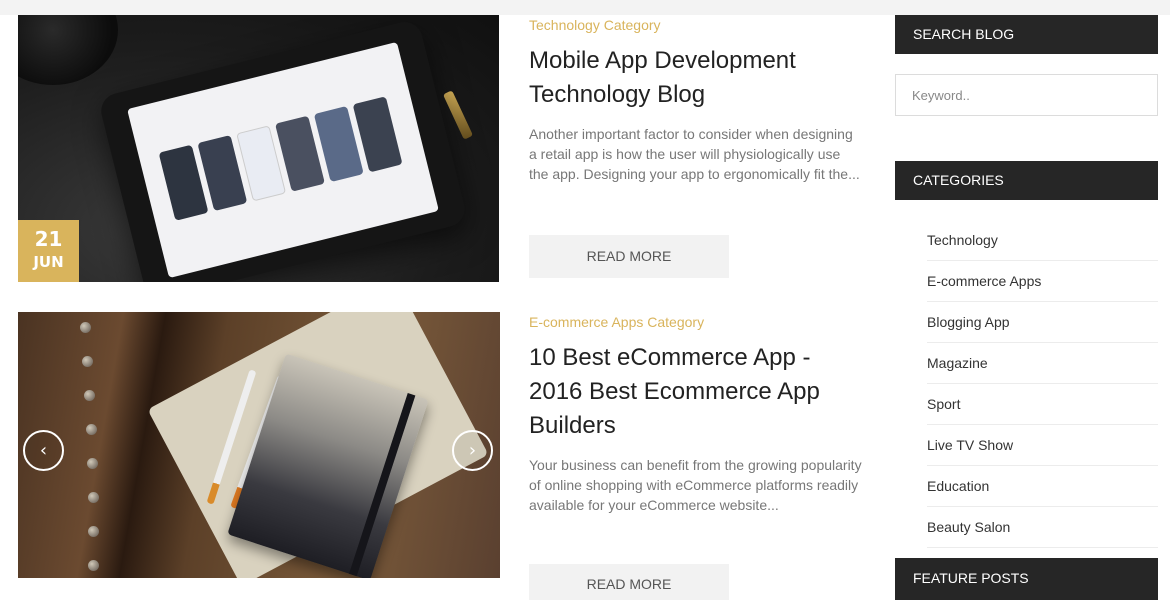 The width and height of the screenshot is (1170, 600). What do you see at coordinates (699, 322) in the screenshot?
I see `post-category: E-commerce Apps Category` at bounding box center [699, 322].